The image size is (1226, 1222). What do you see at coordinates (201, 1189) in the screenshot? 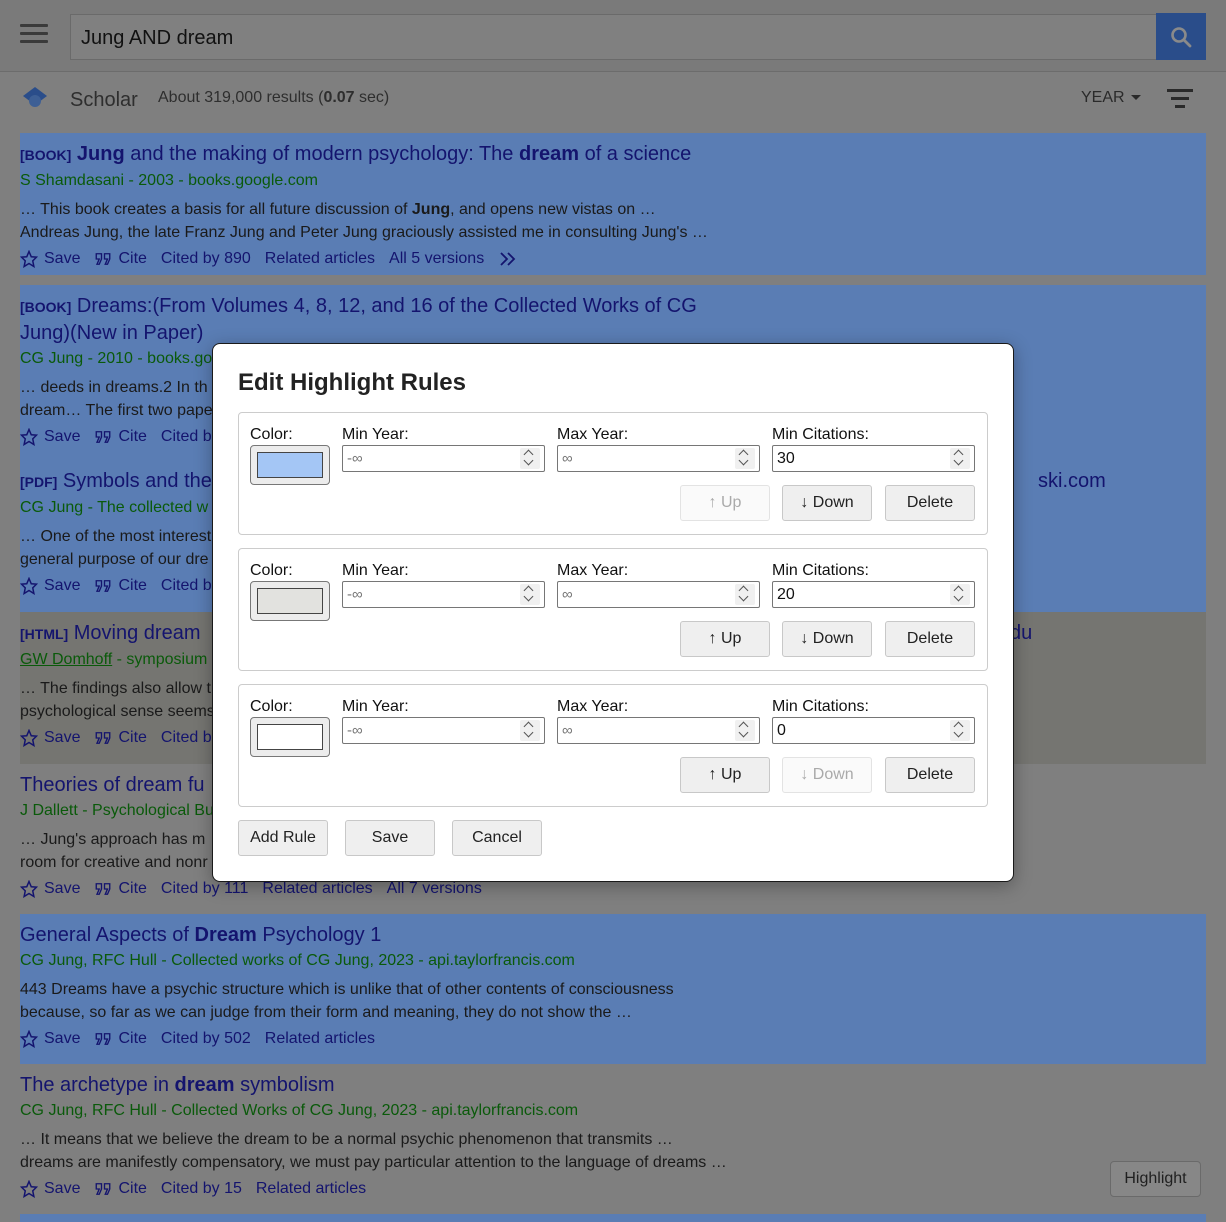
I see `cited-by-link: Cited by 15` at bounding box center [201, 1189].